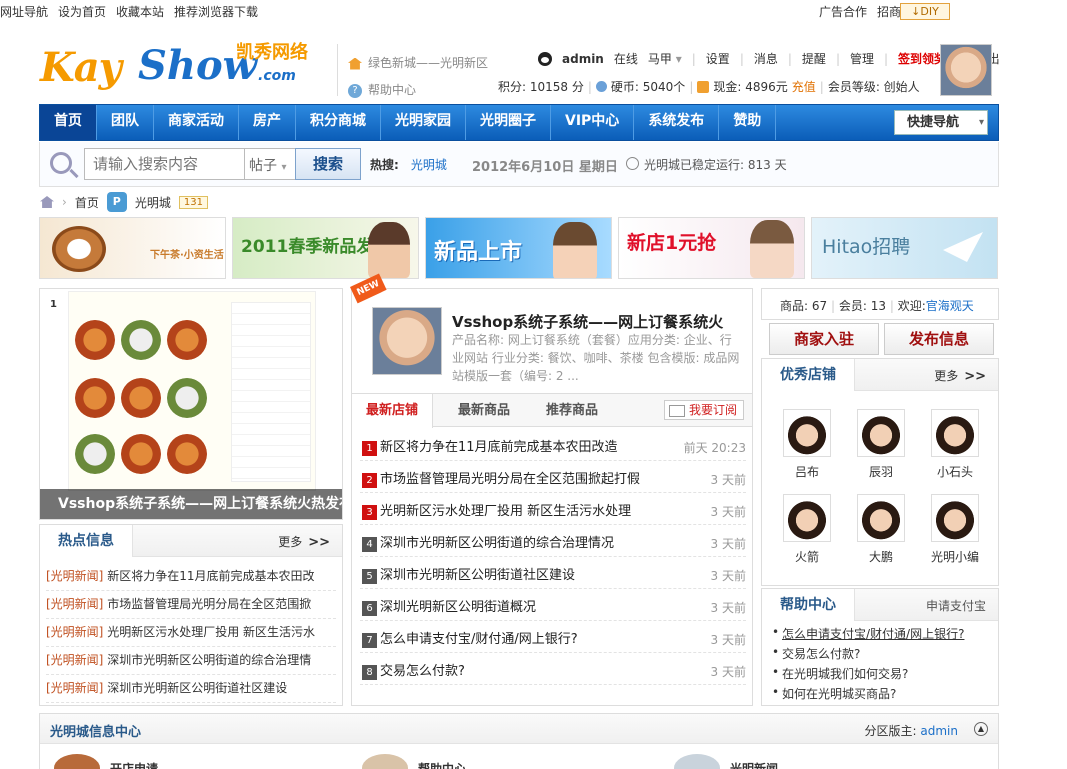 This screenshot has width=1067, height=769. I want to click on list-item: 如何在光明城买商品?, so click(885, 695).